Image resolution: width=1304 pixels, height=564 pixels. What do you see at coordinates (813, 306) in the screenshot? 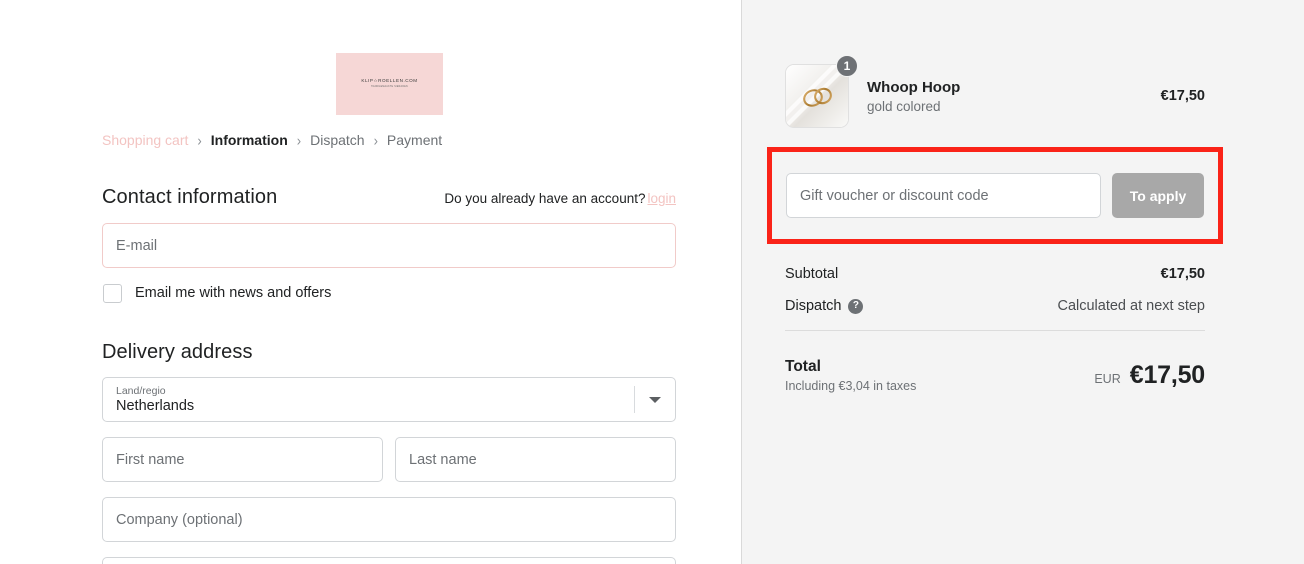
I see `dispatch-label: Dispatch` at bounding box center [813, 306].